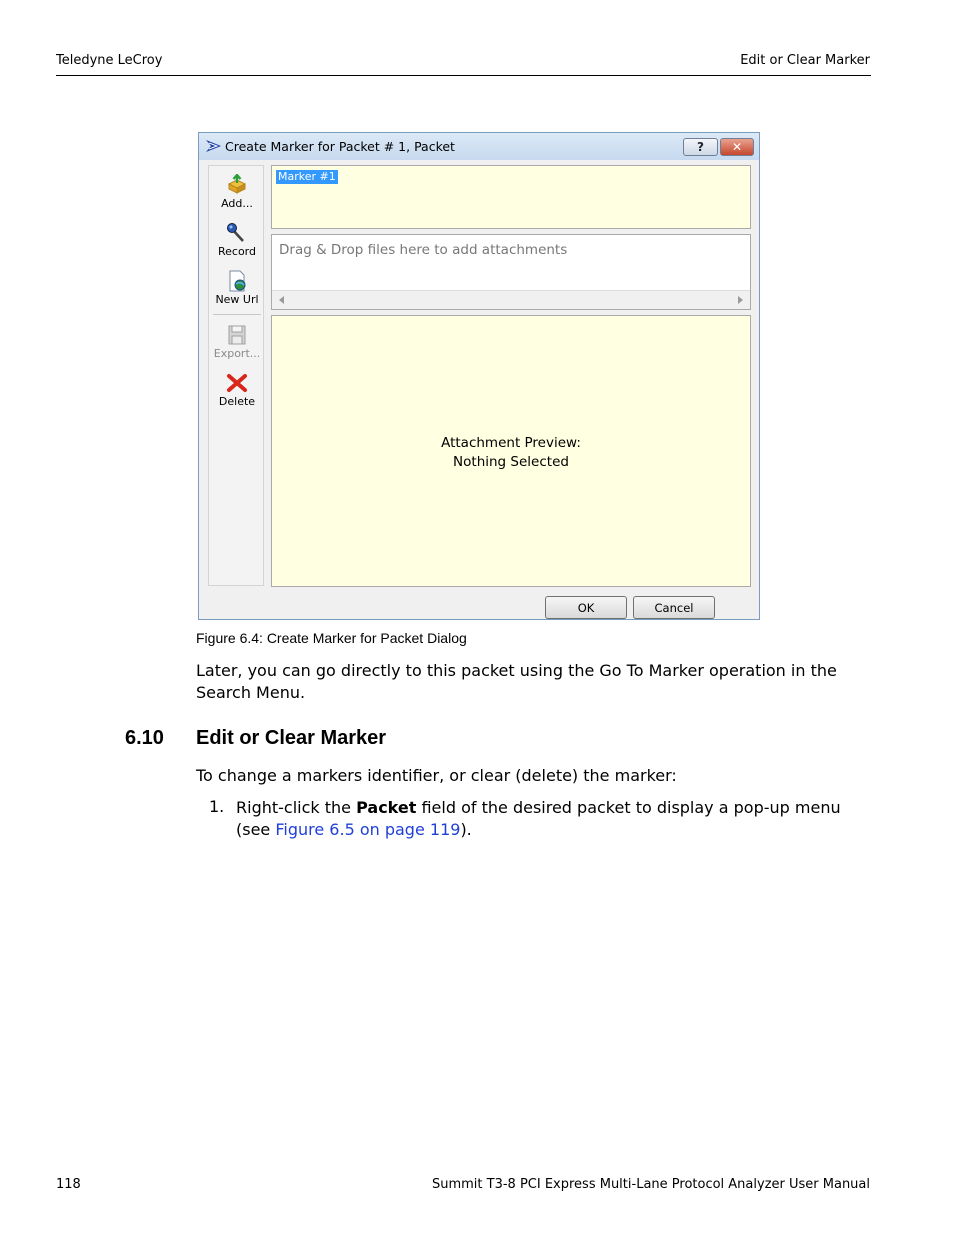 This screenshot has width=954, height=1235. Describe the element at coordinates (466, 829) in the screenshot. I see `step-text-end: ).` at that location.